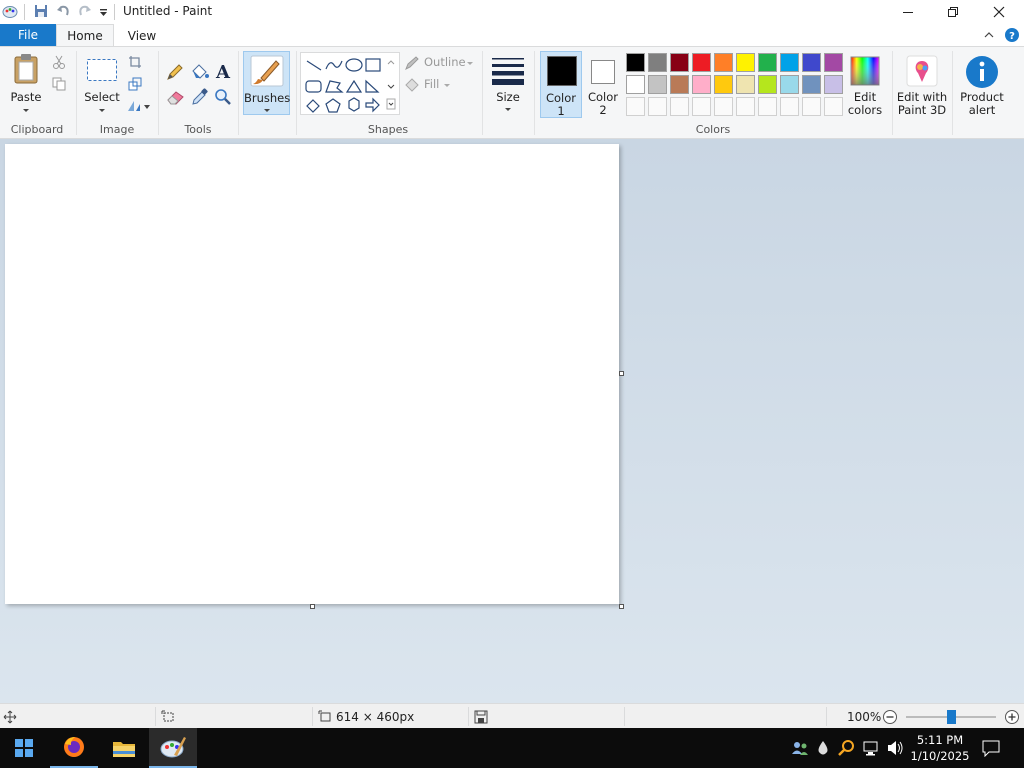 The width and height of the screenshot is (1024, 768). What do you see at coordinates (41, 11) in the screenshot?
I see `save-icon` at bounding box center [41, 11].